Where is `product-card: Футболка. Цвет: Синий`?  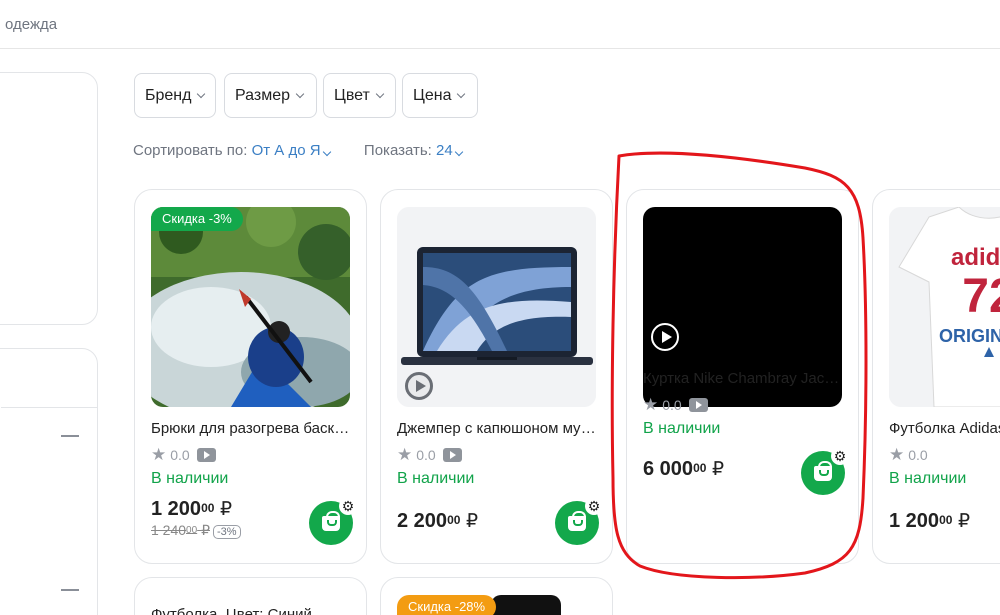 product-card: Футболка. Цвет: Синий is located at coordinates (250, 596).